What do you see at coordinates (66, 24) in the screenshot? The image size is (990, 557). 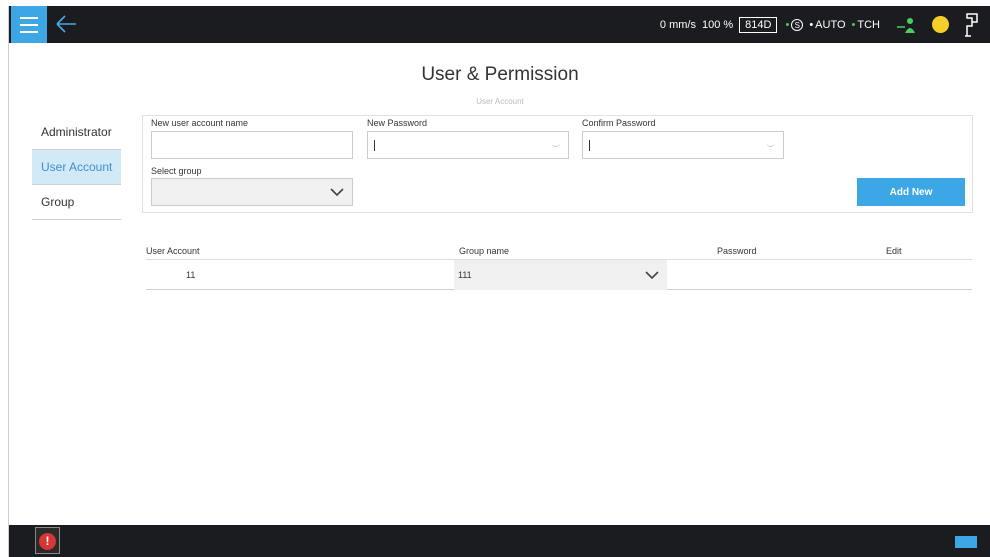 I see `back-arrow-icon` at bounding box center [66, 24].